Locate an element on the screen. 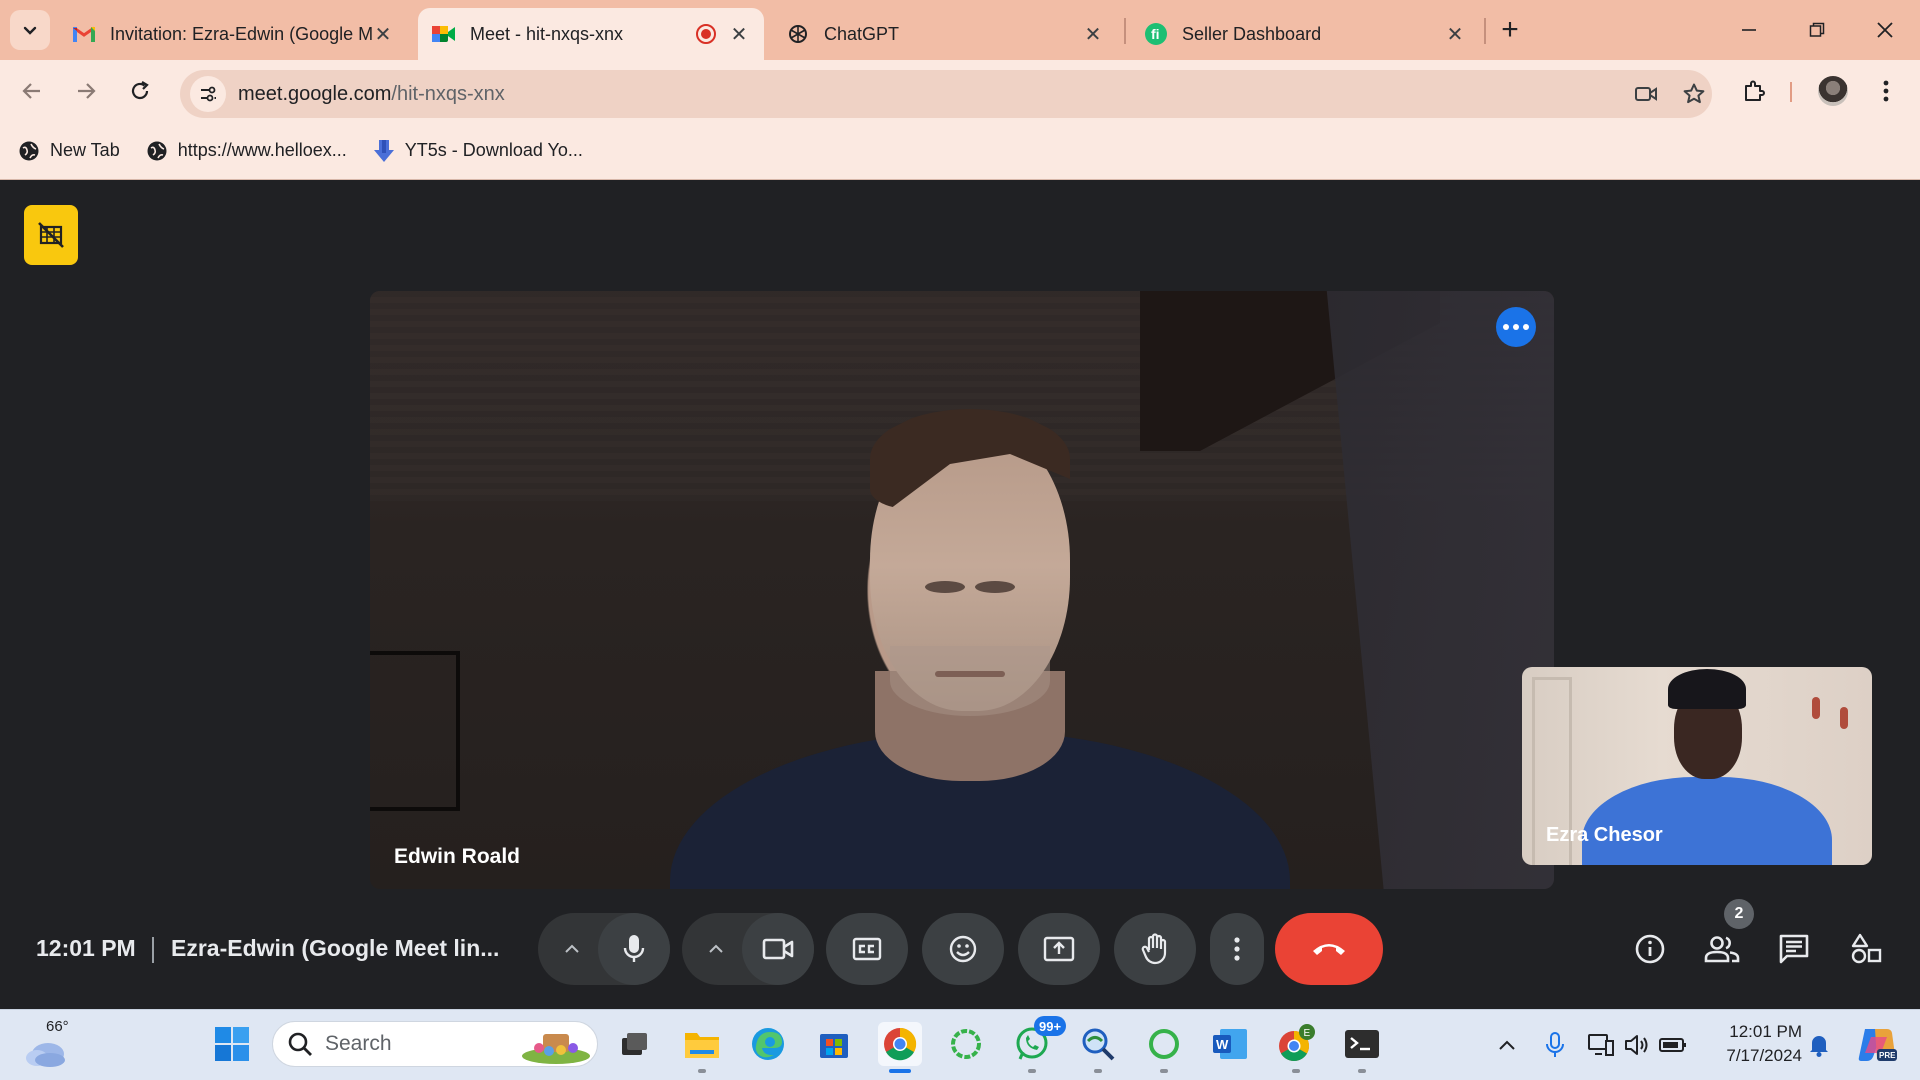 The image size is (1920, 1080). volume-control is located at coordinates (1637, 1045).